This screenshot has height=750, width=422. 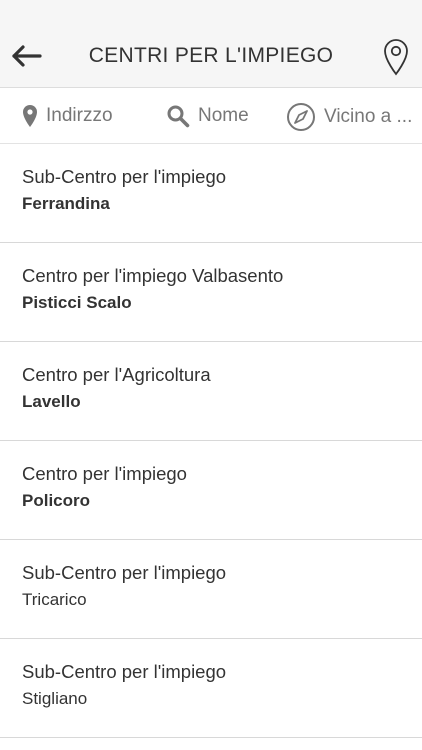 What do you see at coordinates (178, 116) in the screenshot?
I see `search-icon` at bounding box center [178, 116].